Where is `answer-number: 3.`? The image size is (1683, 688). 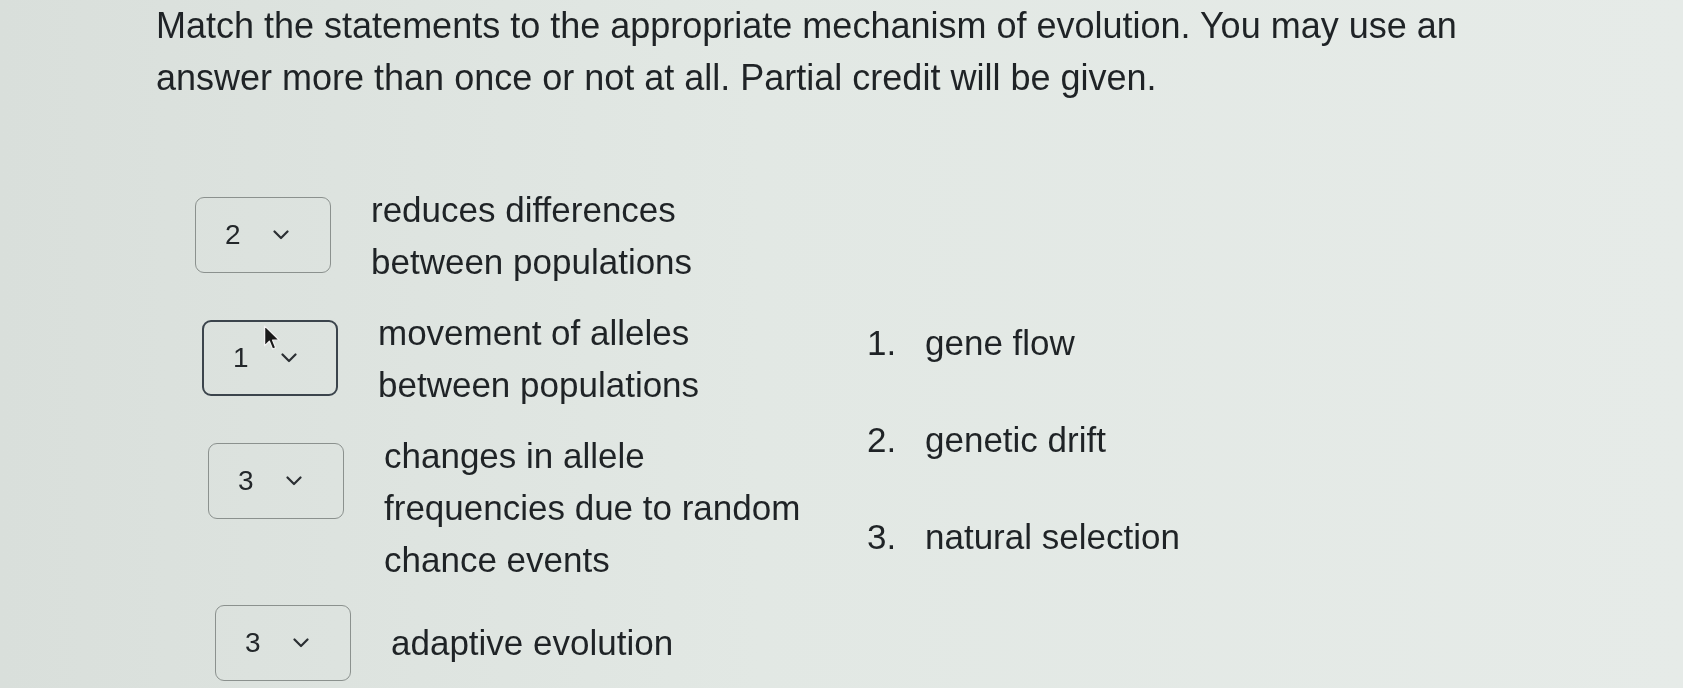
answer-number: 3. is located at coordinates (882, 537).